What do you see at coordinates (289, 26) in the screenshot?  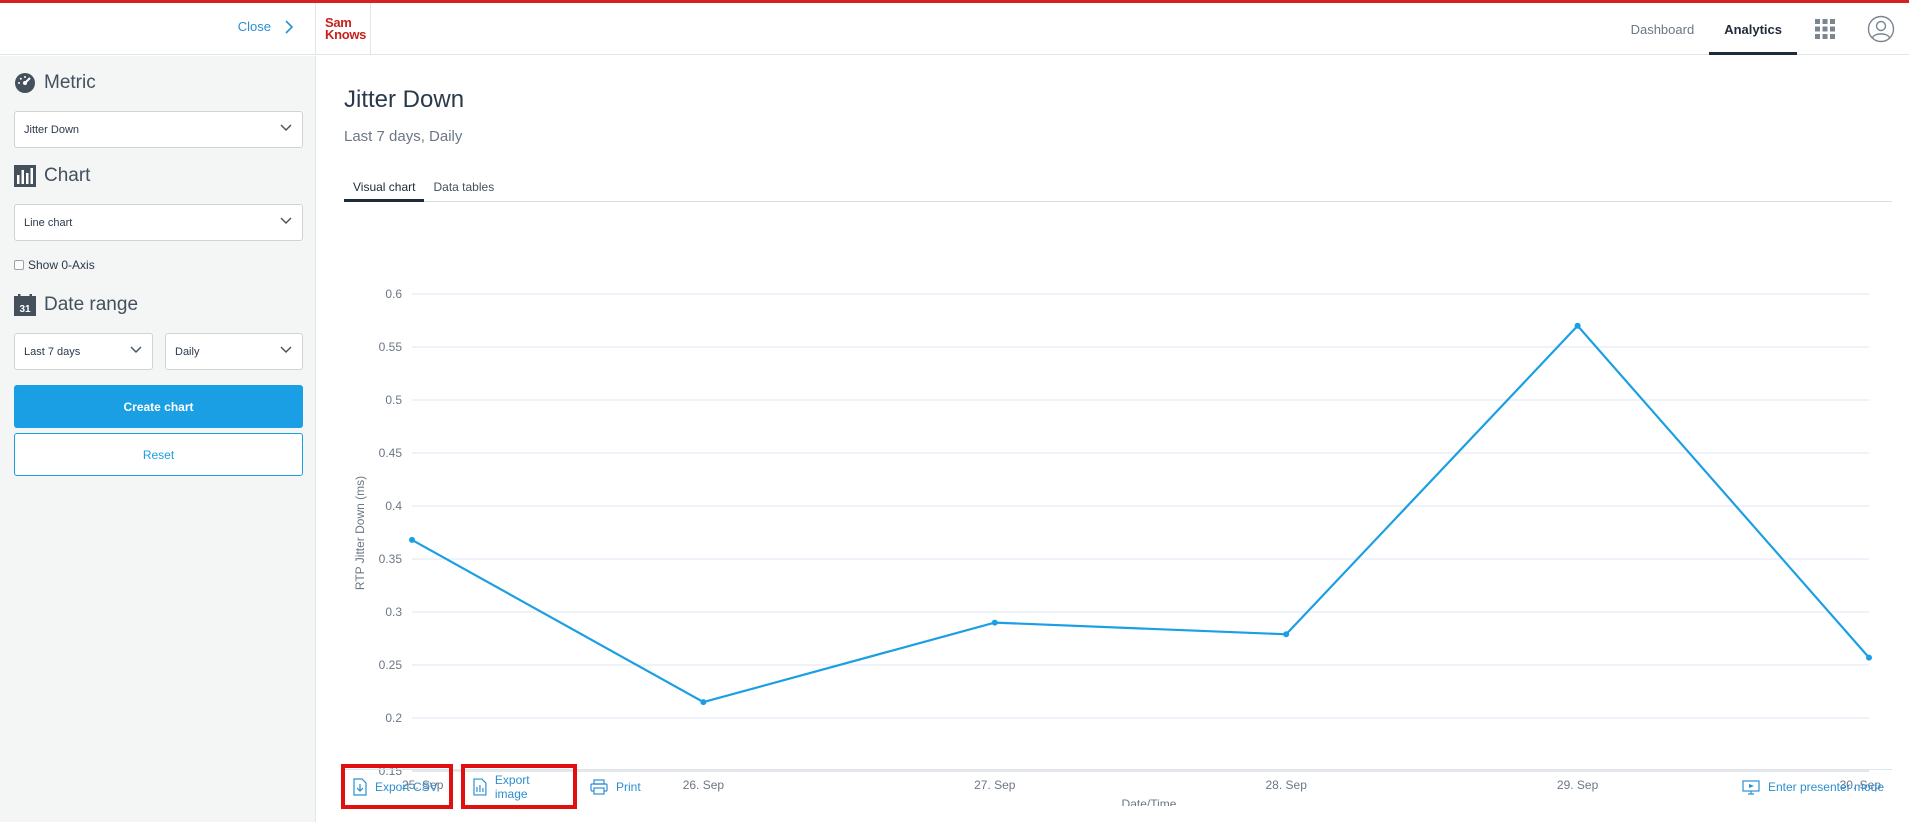 I see `chevron-right-icon` at bounding box center [289, 26].